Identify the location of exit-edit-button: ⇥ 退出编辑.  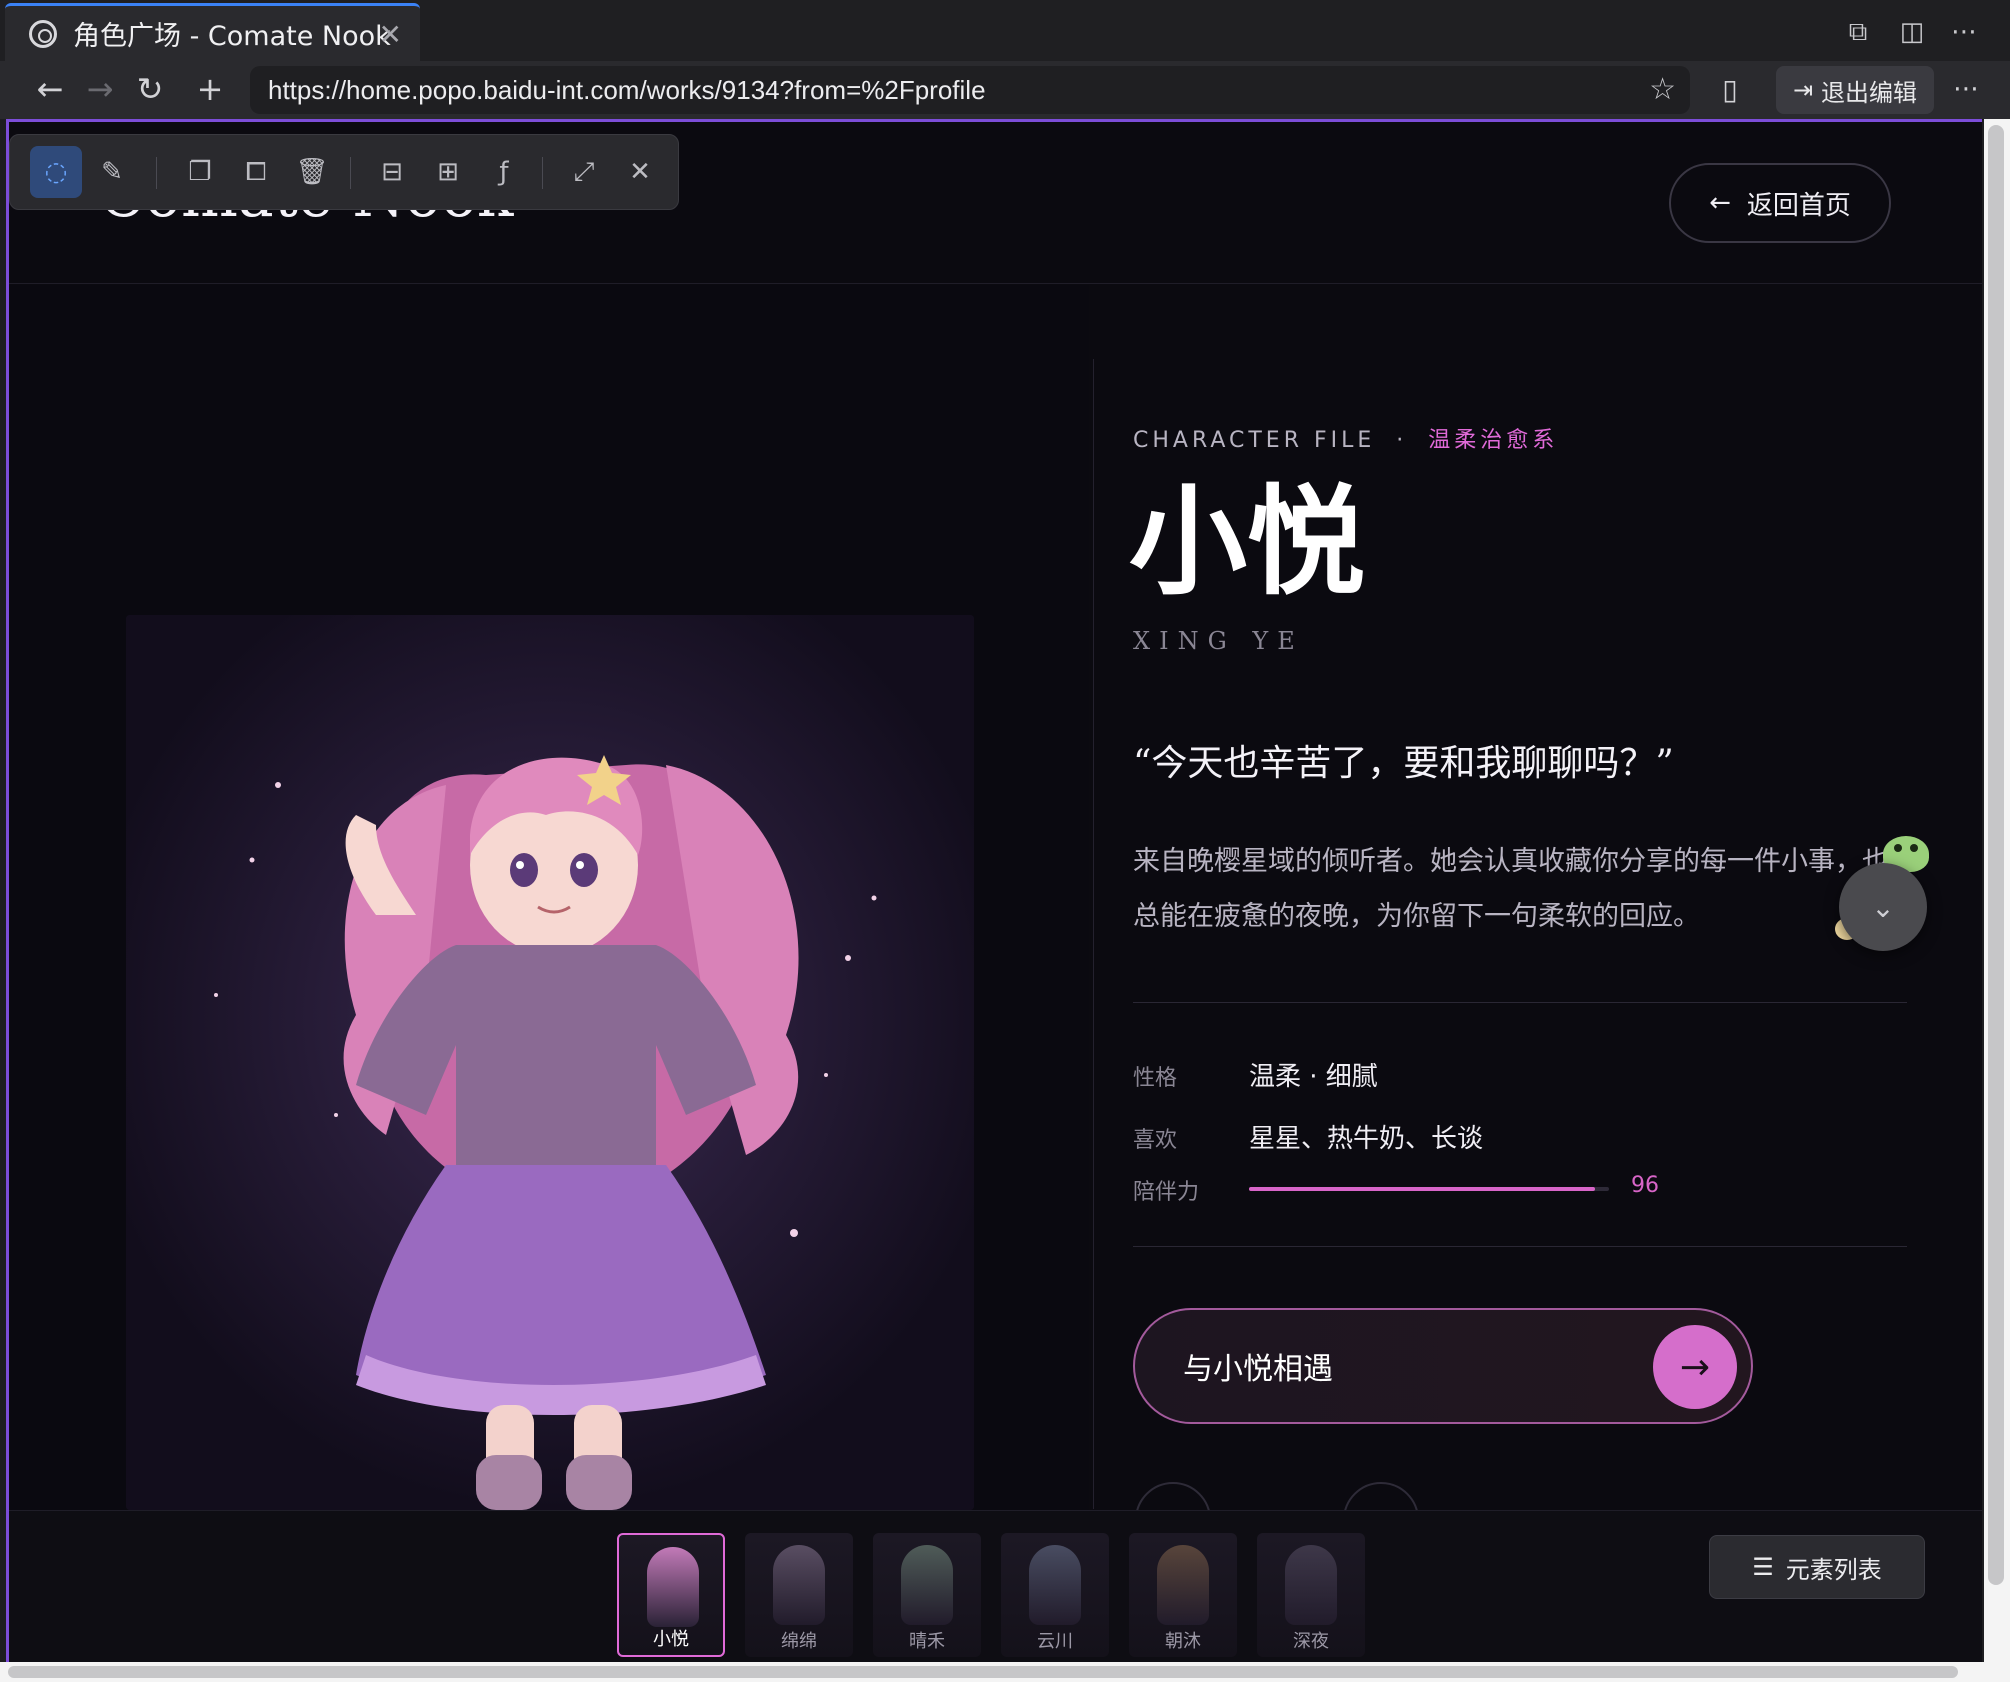
(1855, 90).